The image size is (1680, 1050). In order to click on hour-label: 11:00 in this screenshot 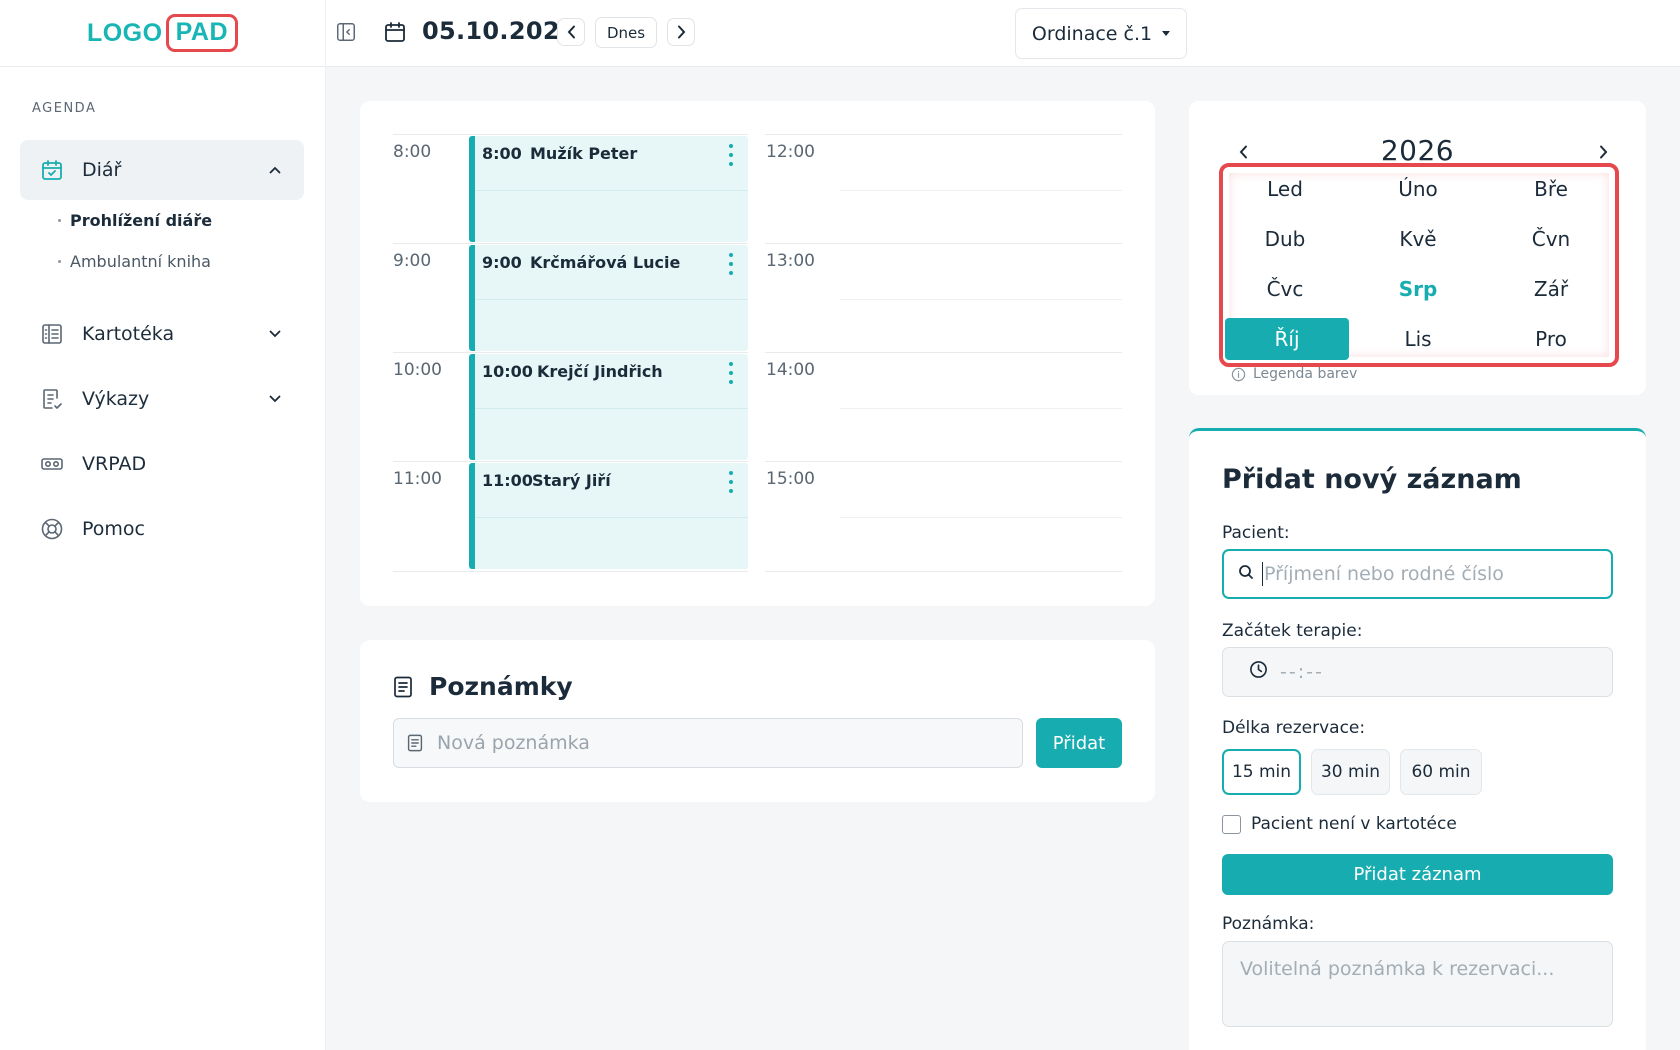, I will do `click(417, 479)`.